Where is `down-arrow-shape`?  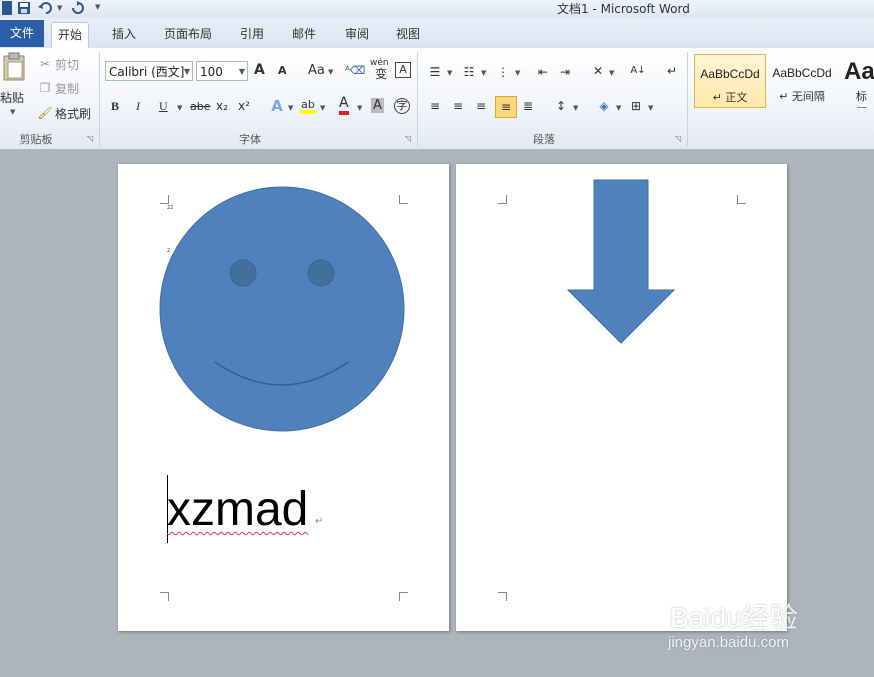
down-arrow-shape is located at coordinates (621, 262).